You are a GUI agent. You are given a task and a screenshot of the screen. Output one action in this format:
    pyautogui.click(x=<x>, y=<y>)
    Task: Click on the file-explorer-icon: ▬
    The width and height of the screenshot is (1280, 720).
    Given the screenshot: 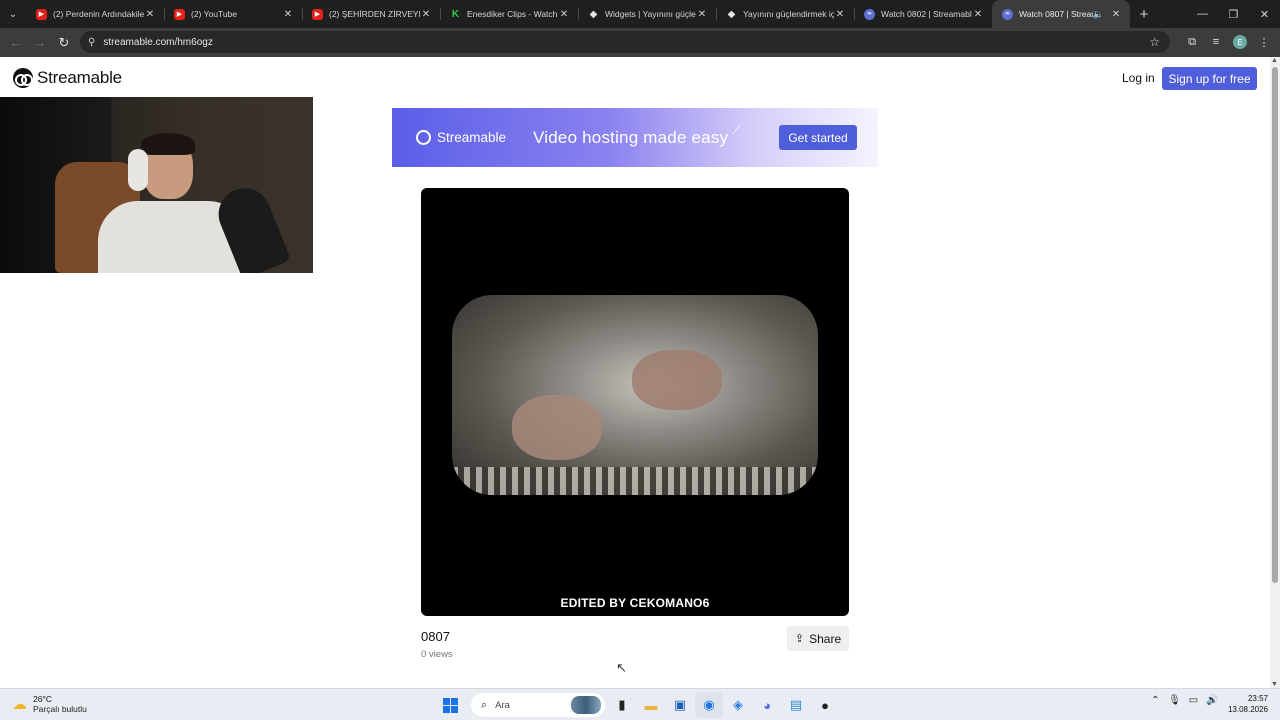 What is the action you would take?
    pyautogui.click(x=651, y=705)
    